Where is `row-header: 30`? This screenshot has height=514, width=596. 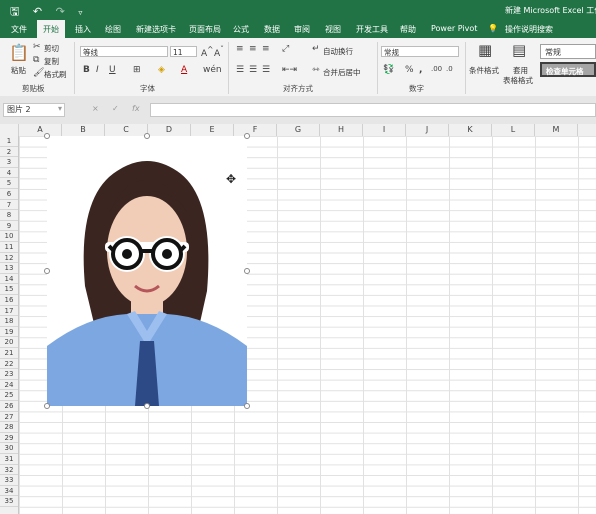 row-header: 30 is located at coordinates (9, 448).